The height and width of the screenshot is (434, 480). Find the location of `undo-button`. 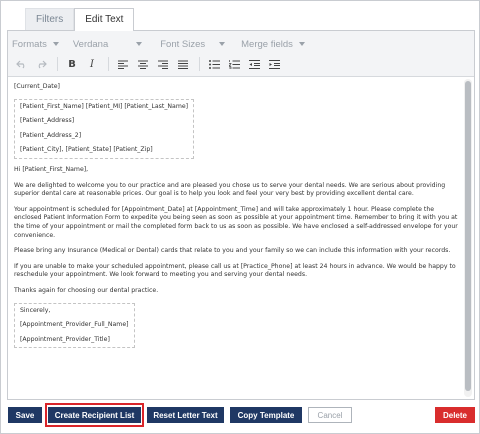

undo-button is located at coordinates (21, 64).